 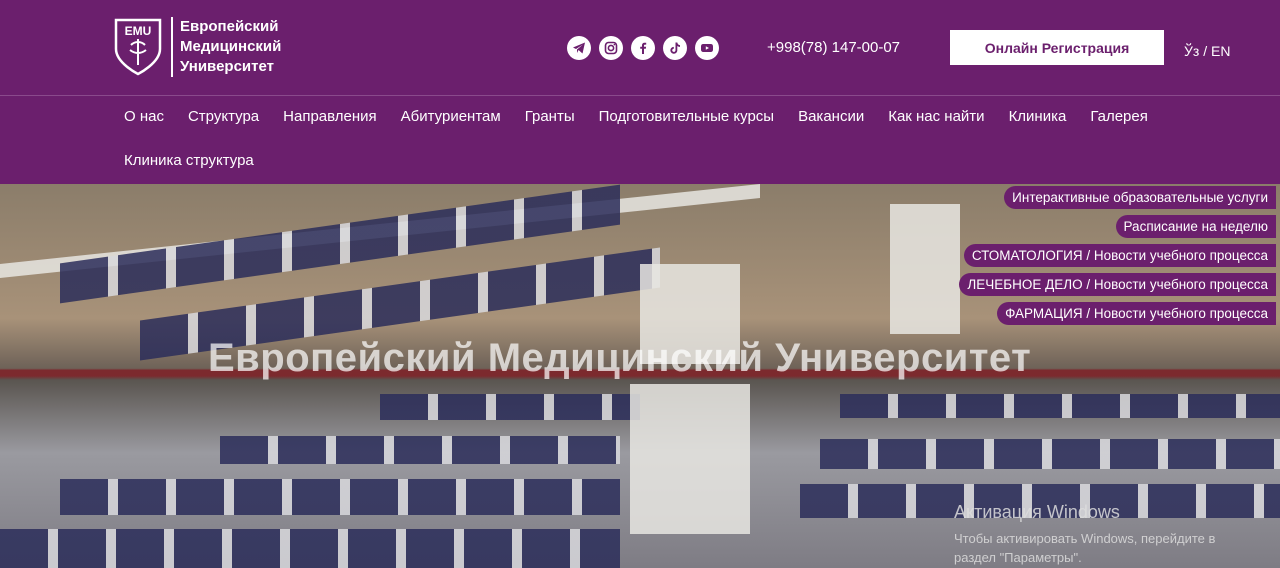 I want to click on nav-item-applicants: Абитуриентам, so click(x=451, y=116).